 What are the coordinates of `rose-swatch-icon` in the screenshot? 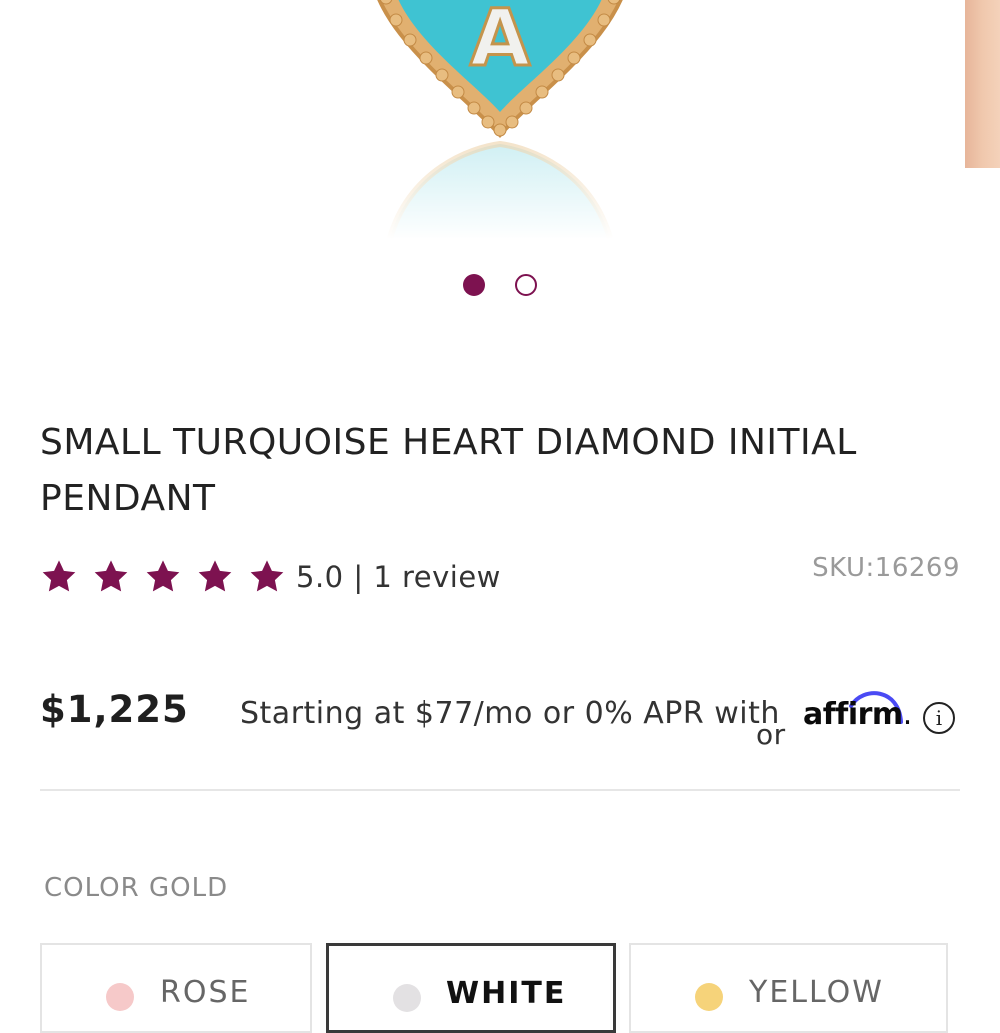 It's located at (120, 997).